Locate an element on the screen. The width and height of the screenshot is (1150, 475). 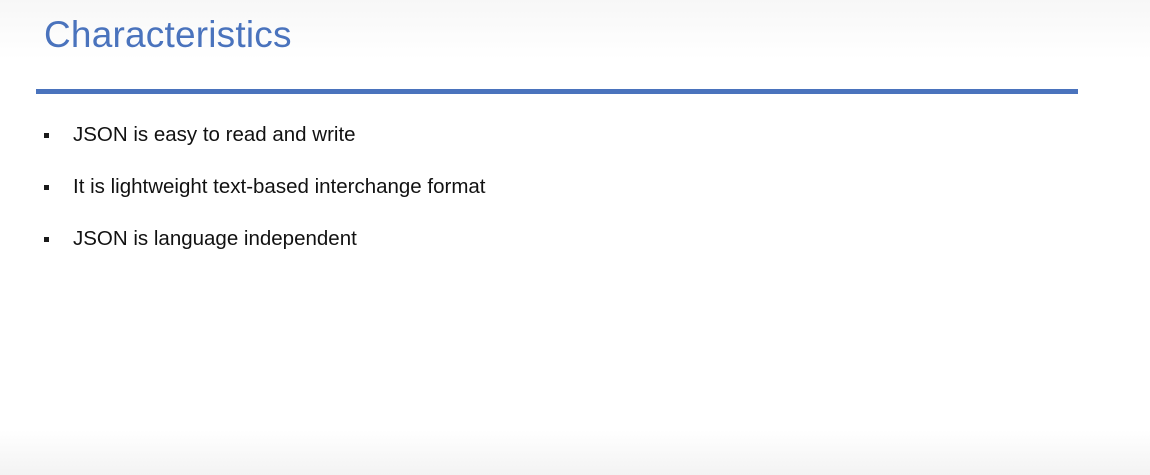
title-underline is located at coordinates (557, 91).